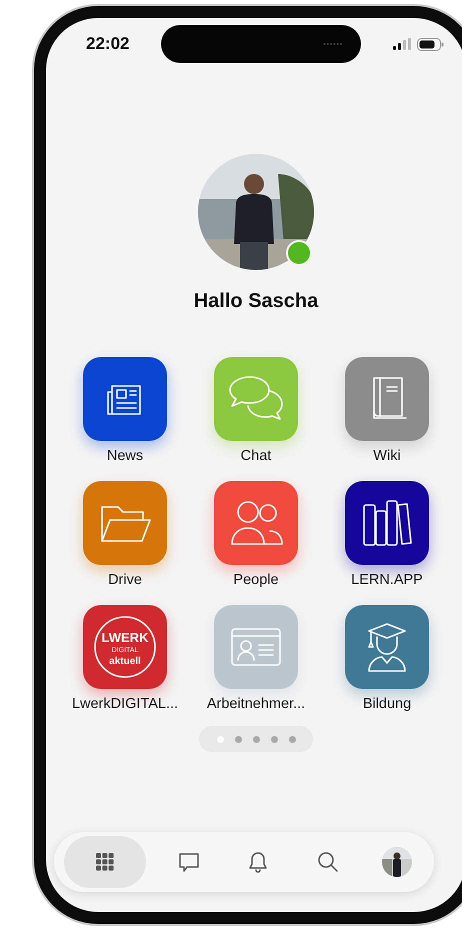  What do you see at coordinates (256, 456) in the screenshot?
I see `app-label: Chat` at bounding box center [256, 456].